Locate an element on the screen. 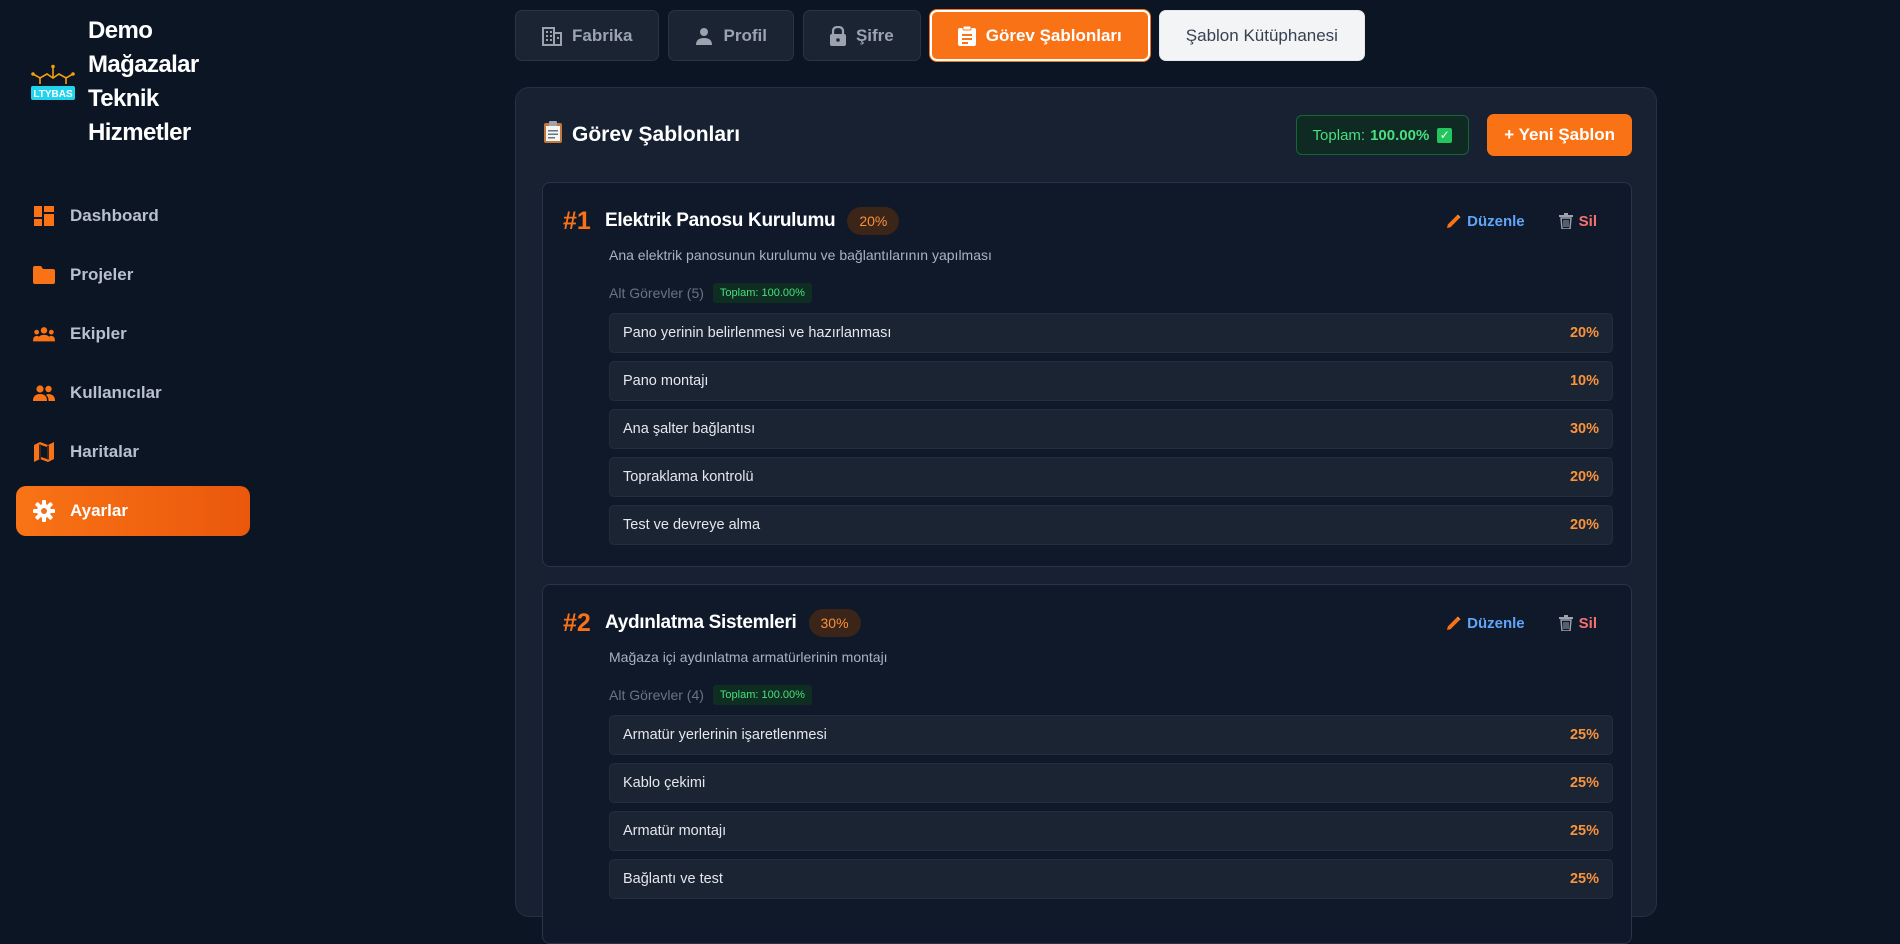 The image size is (1900, 944). sidebar-item-dashboard: Dashboard is located at coordinates (133, 216).